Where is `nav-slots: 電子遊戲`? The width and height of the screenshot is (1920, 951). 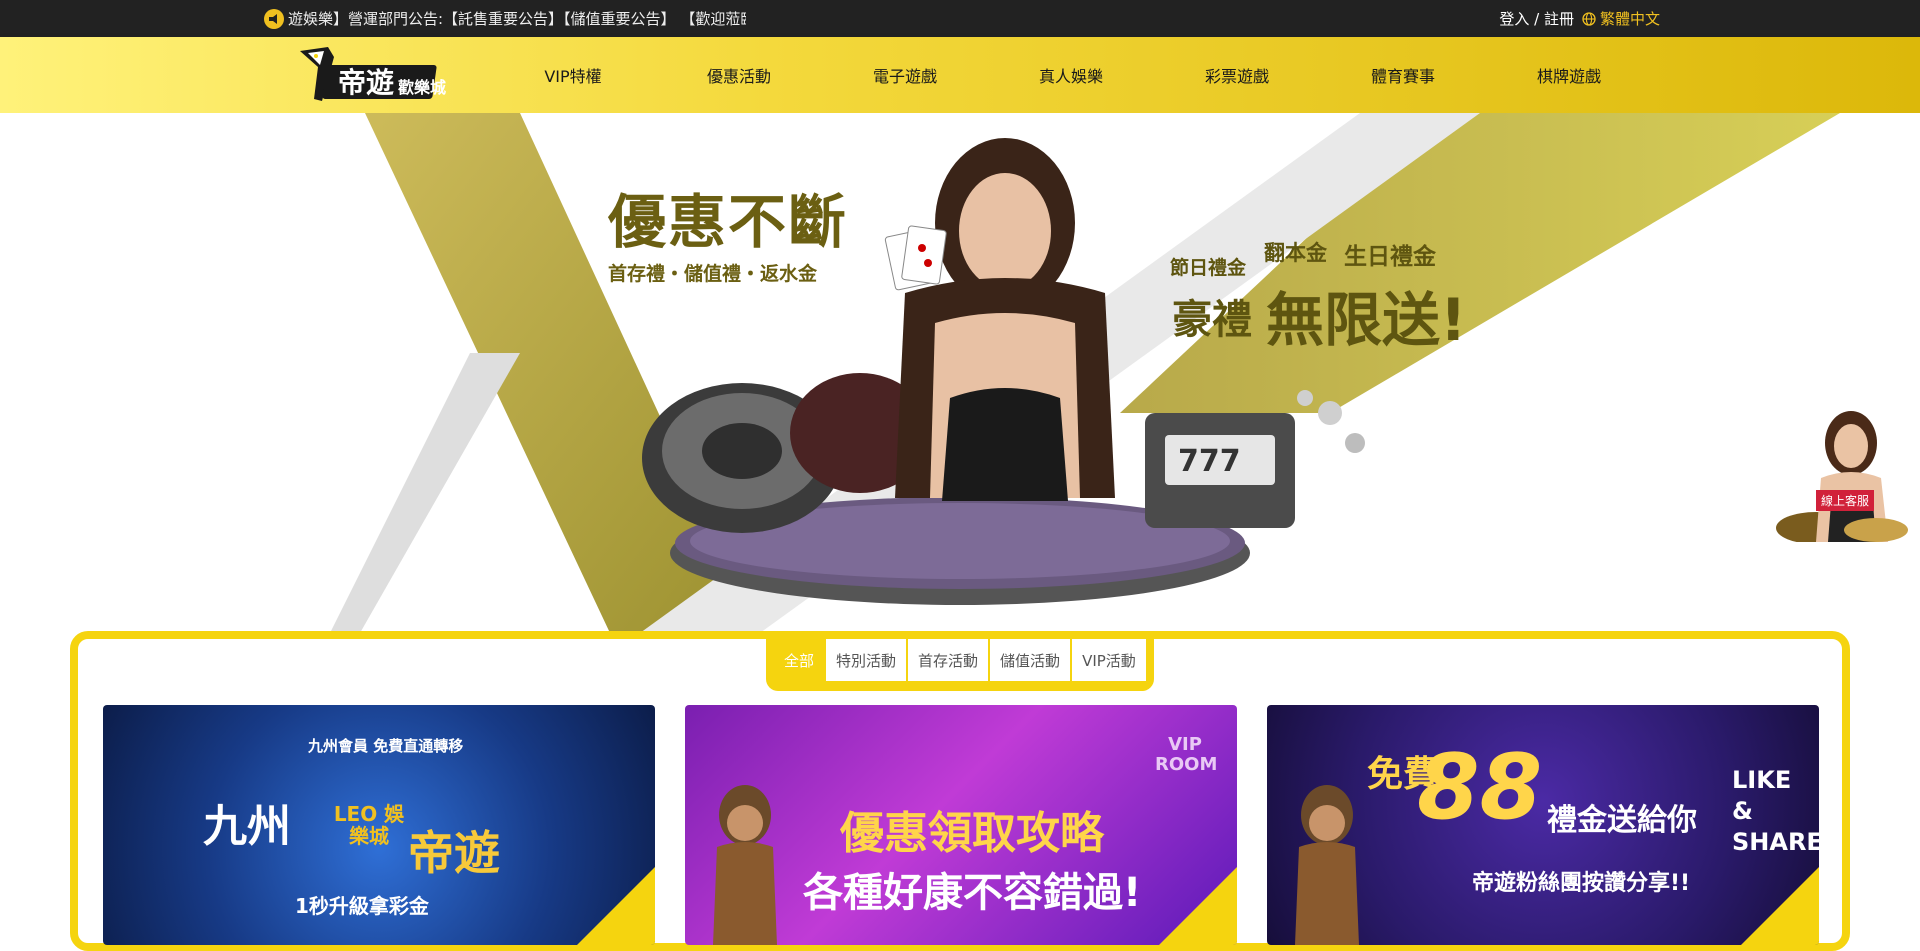 nav-slots: 電子遊戲 is located at coordinates (905, 75).